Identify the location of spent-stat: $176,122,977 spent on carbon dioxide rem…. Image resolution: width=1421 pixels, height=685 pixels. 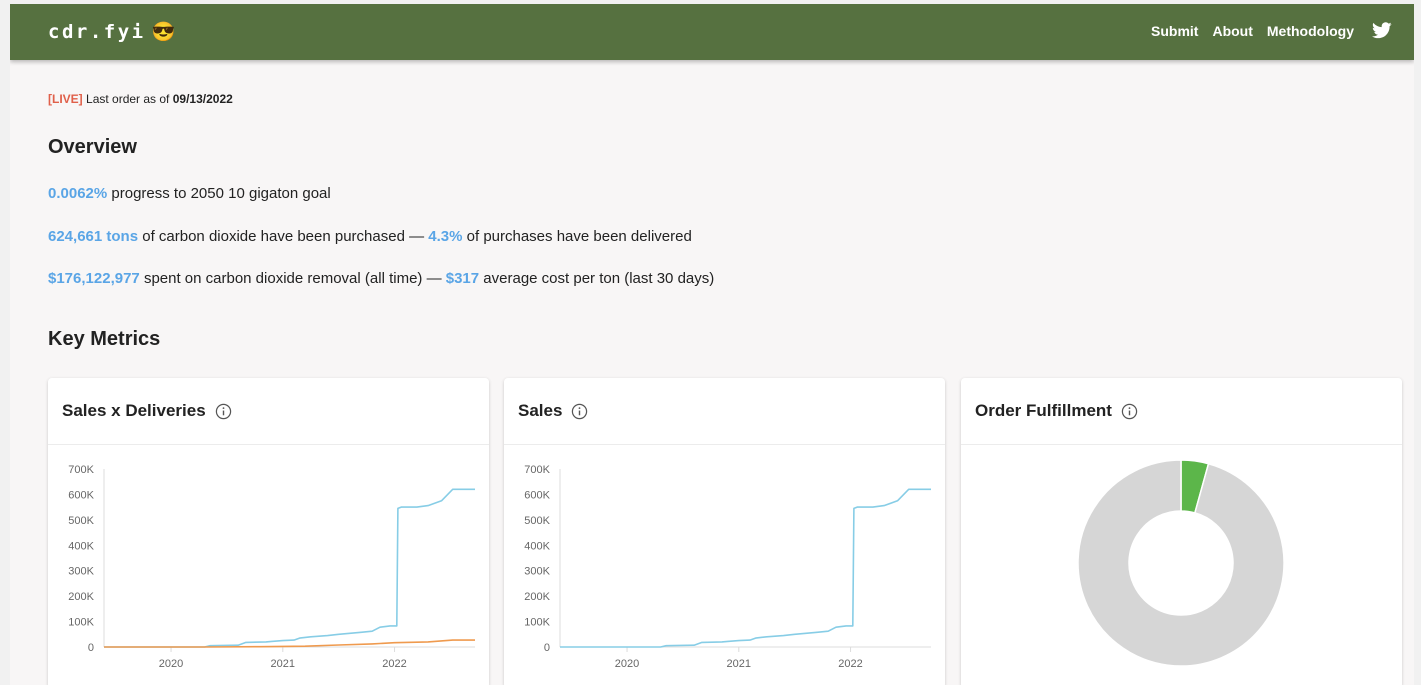
(381, 278).